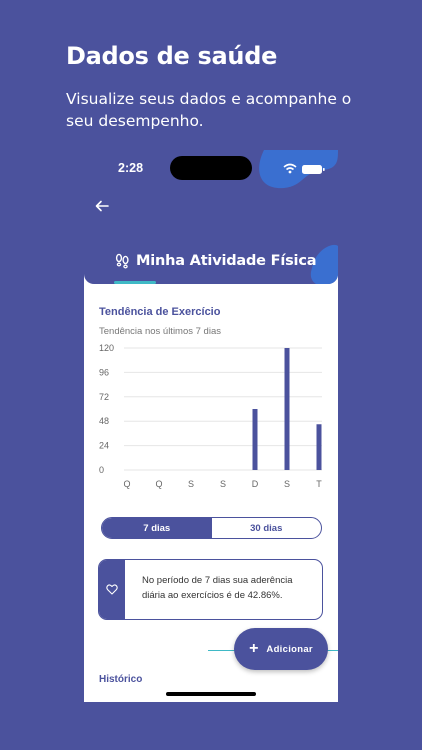  I want to click on exercise-trend-chart: 120 96 72 48 24 0 Q Q S S D S T, so click(210, 416).